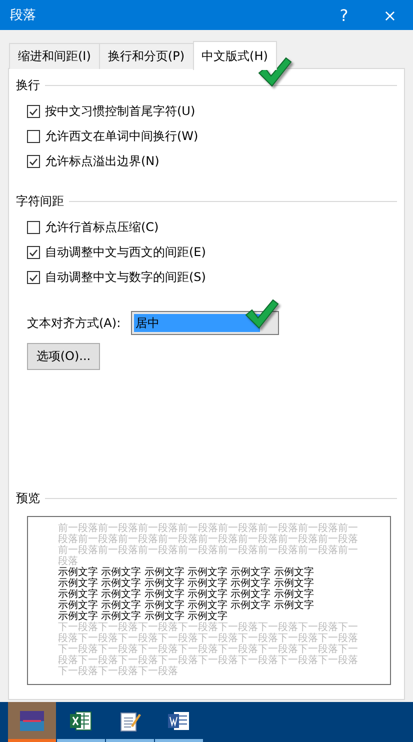 This screenshot has height=742, width=413. What do you see at coordinates (208, 545) in the screenshot?
I see `previous-paragraph: 前一段落前一段落前一段落前一段落前一段落前一段落前一段落前一段落前一段落前一段落前一段落前一段落前一段落前一段落前一段落前一段落前一段落前一段落前一段落前一段落前一段落前一段落前一段落` at bounding box center [208, 545].